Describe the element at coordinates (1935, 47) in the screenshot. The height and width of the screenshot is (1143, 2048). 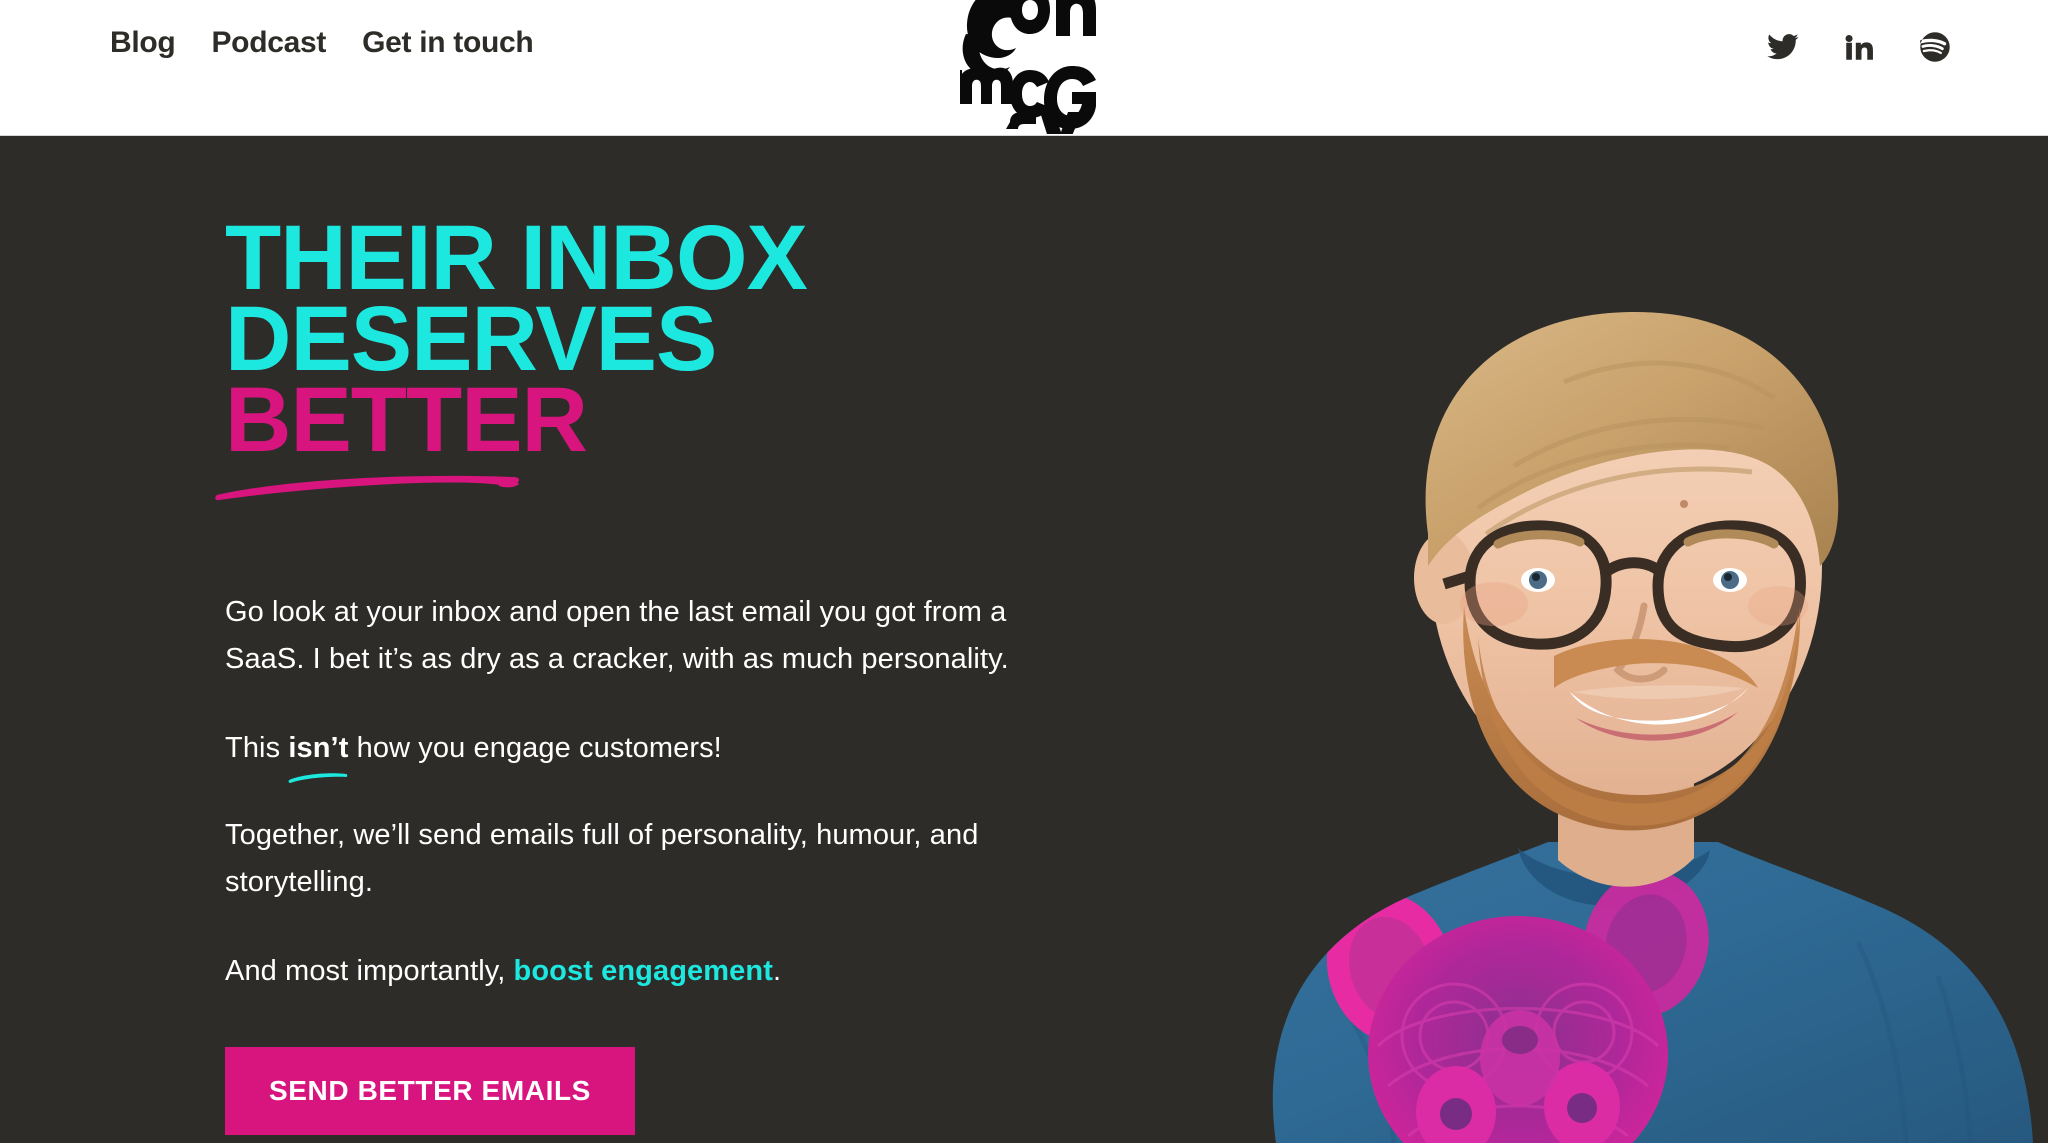
I see `spotify-icon` at that location.